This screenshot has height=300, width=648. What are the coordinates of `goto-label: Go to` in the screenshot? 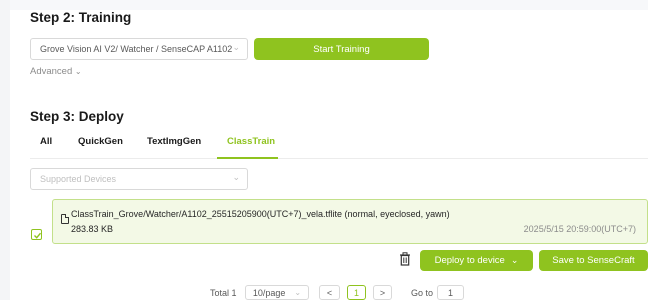 It's located at (422, 293).